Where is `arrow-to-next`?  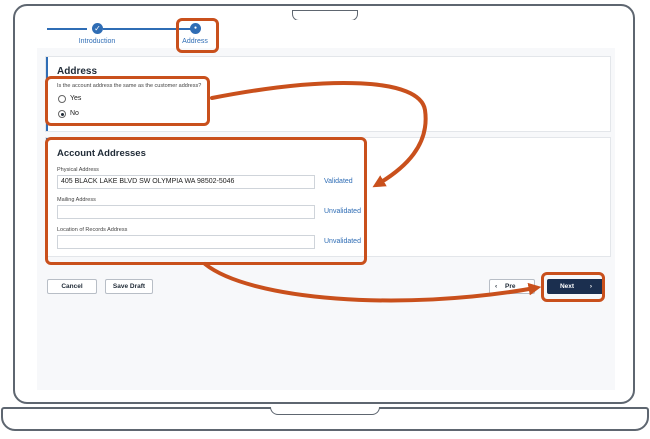 arrow-to-next is located at coordinates (372, 282).